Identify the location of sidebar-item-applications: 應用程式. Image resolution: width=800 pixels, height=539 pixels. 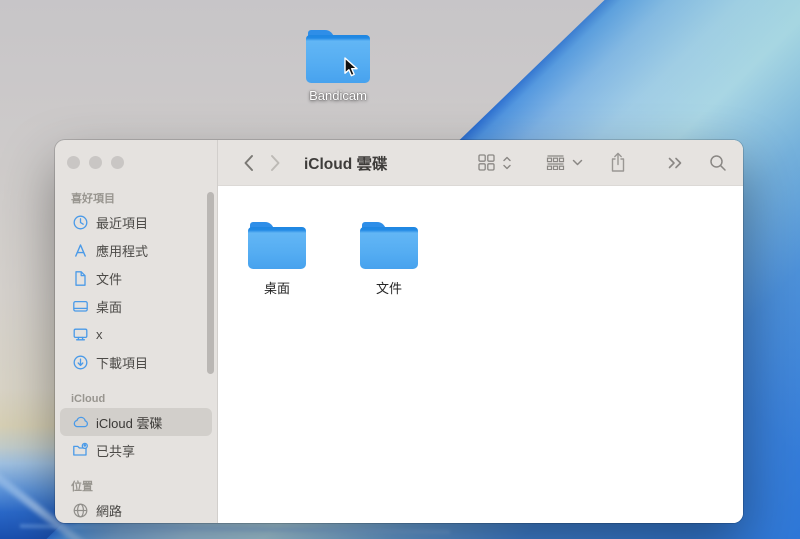
(136, 250).